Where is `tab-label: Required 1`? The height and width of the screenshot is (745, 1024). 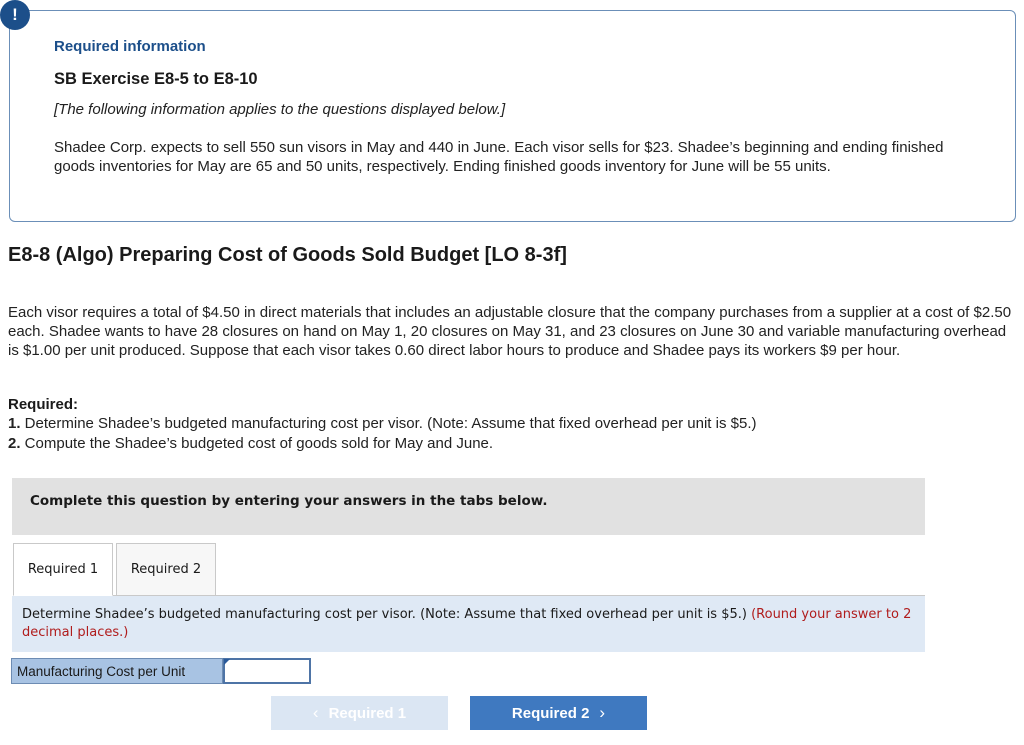
tab-label: Required 1 is located at coordinates (63, 569).